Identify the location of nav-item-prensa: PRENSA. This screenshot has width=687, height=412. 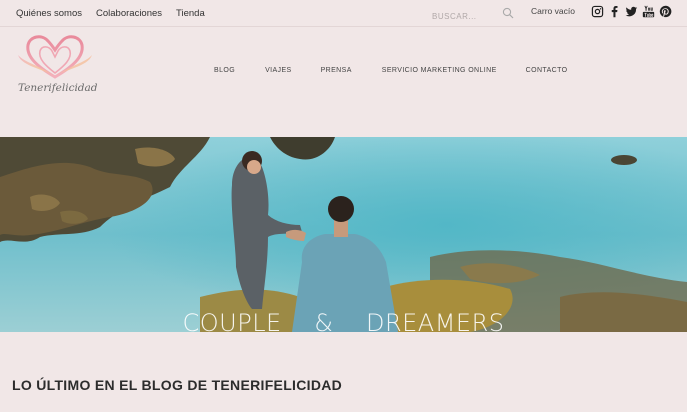
(336, 70).